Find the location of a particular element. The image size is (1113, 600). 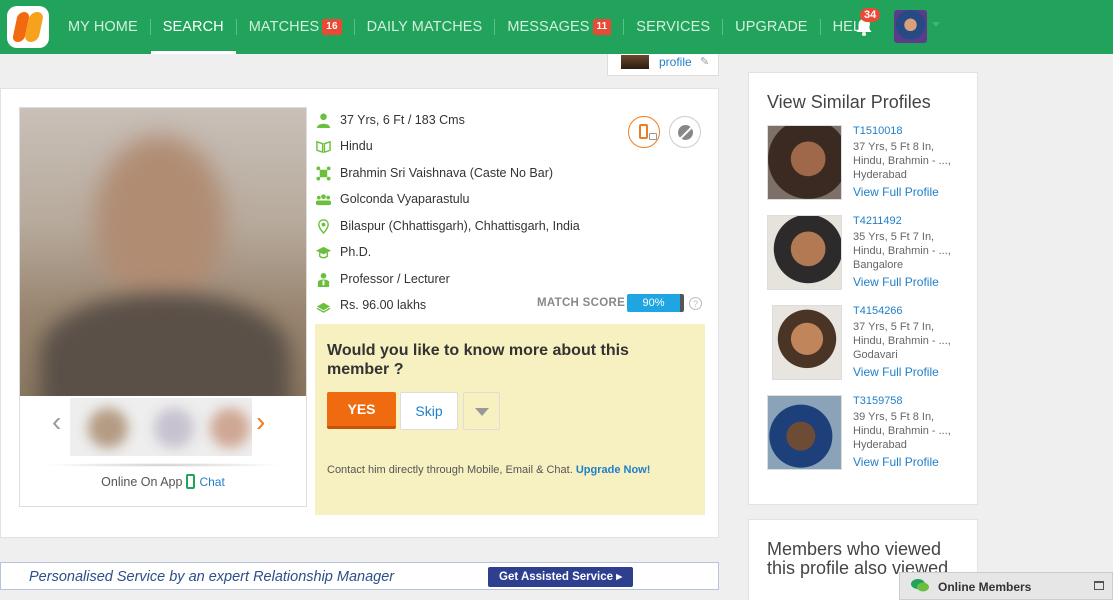

thumbnails is located at coordinates (161, 427).